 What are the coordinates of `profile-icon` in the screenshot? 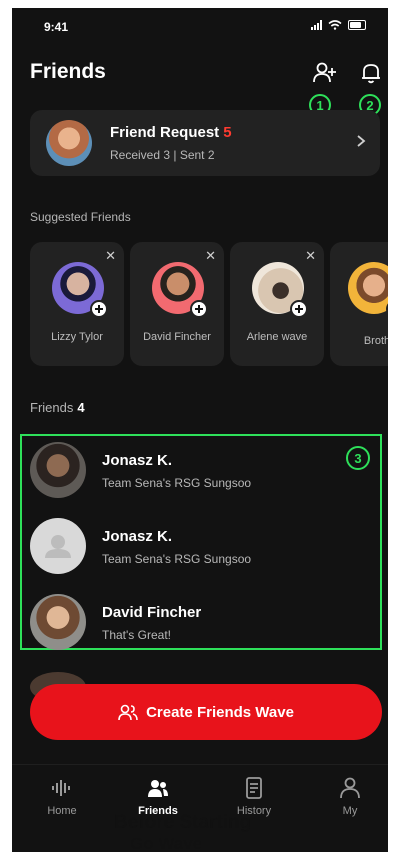 It's located at (350, 788).